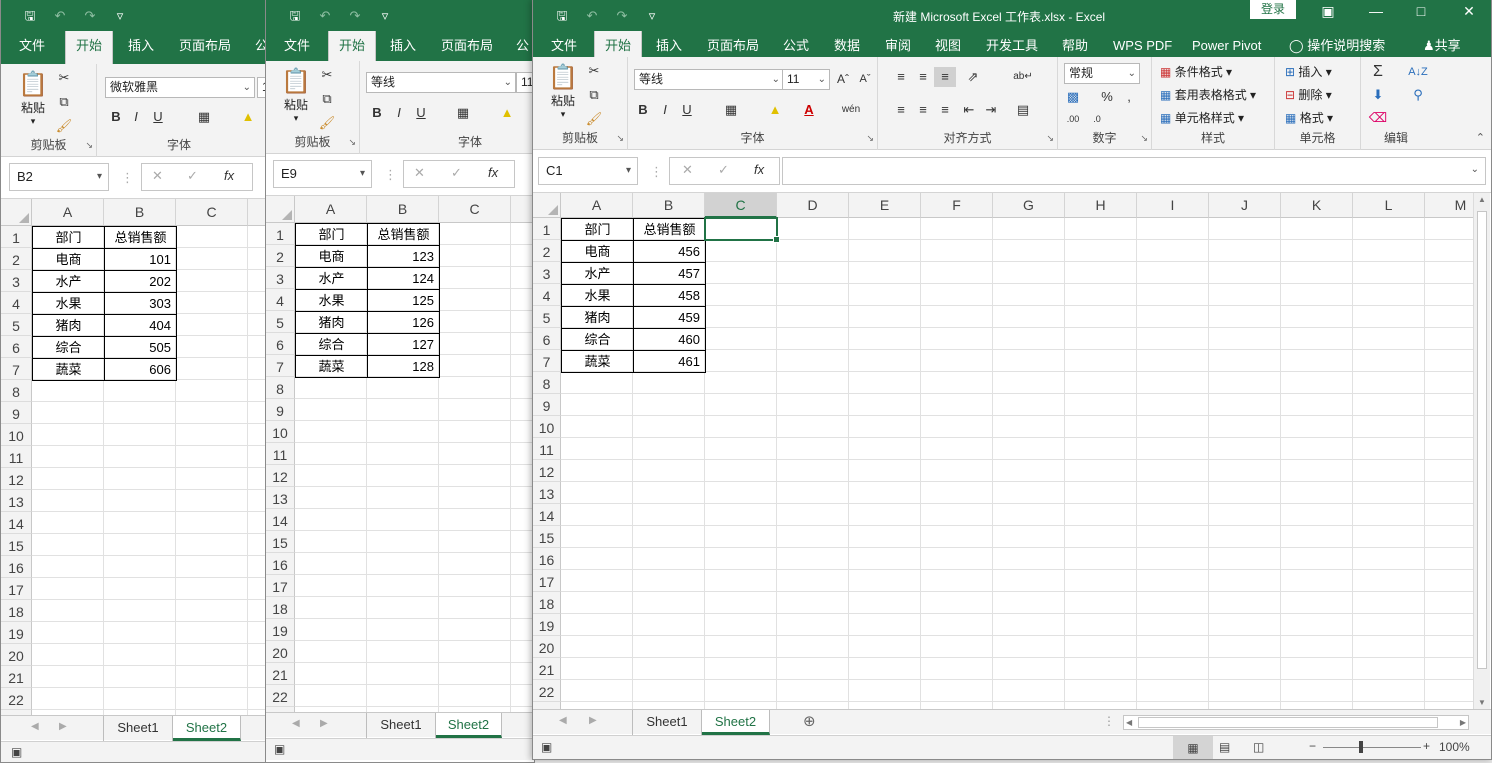 This screenshot has width=1492, height=763. Describe the element at coordinates (327, 75) in the screenshot. I see `cut-icon: ✂` at that location.